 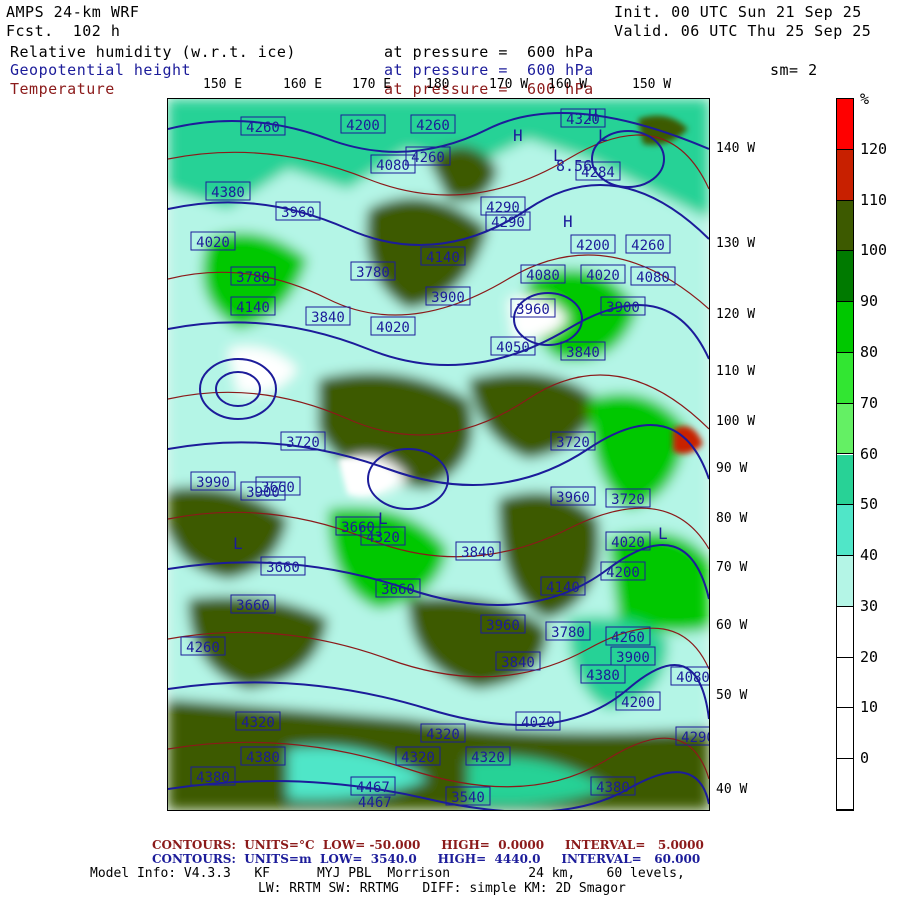 I want to click on right-longitude-label: 90 W, so click(x=732, y=468).